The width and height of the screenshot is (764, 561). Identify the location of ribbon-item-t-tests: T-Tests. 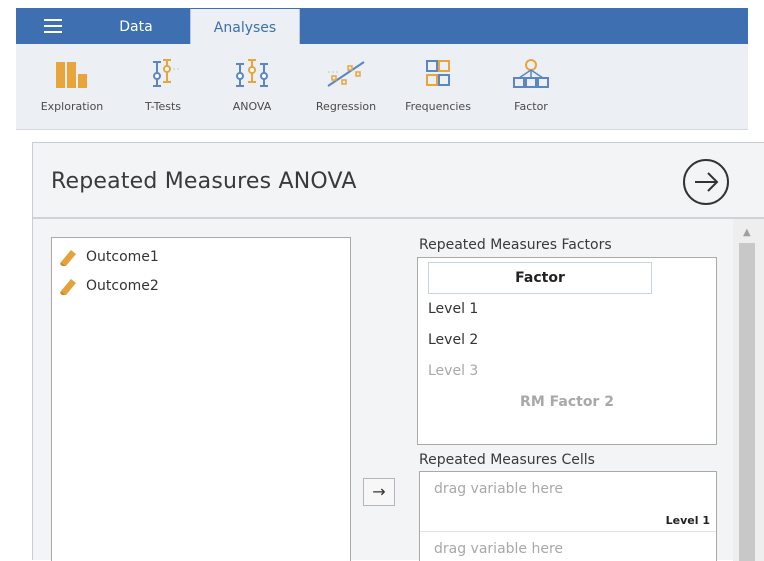
(163, 88).